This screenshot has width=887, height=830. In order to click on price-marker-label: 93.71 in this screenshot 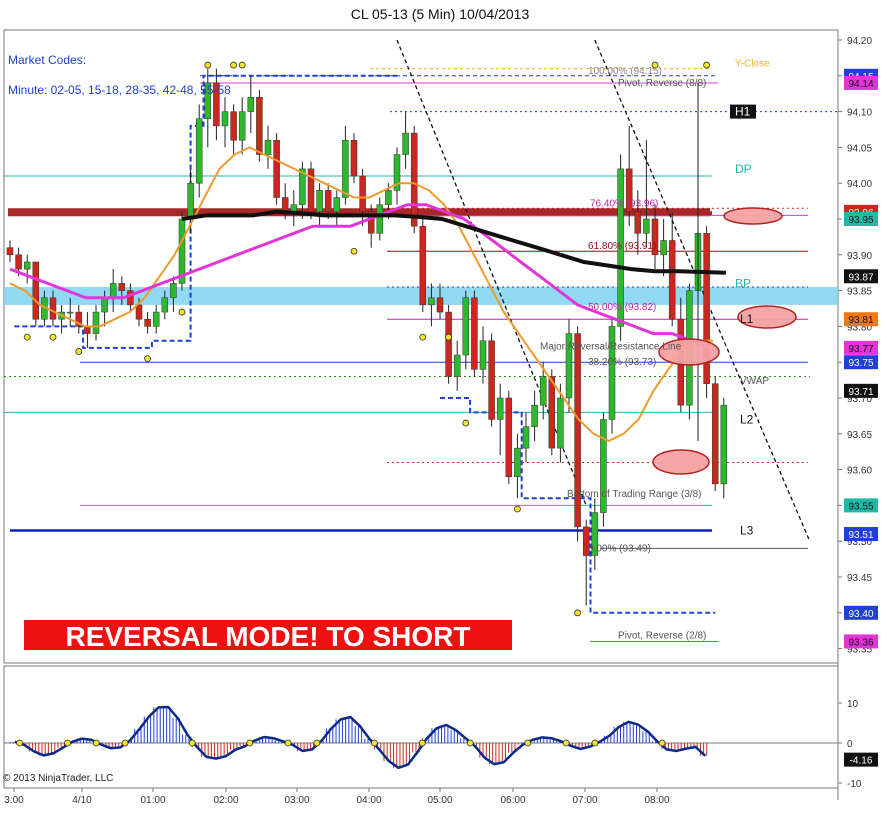, I will do `click(860, 392)`.